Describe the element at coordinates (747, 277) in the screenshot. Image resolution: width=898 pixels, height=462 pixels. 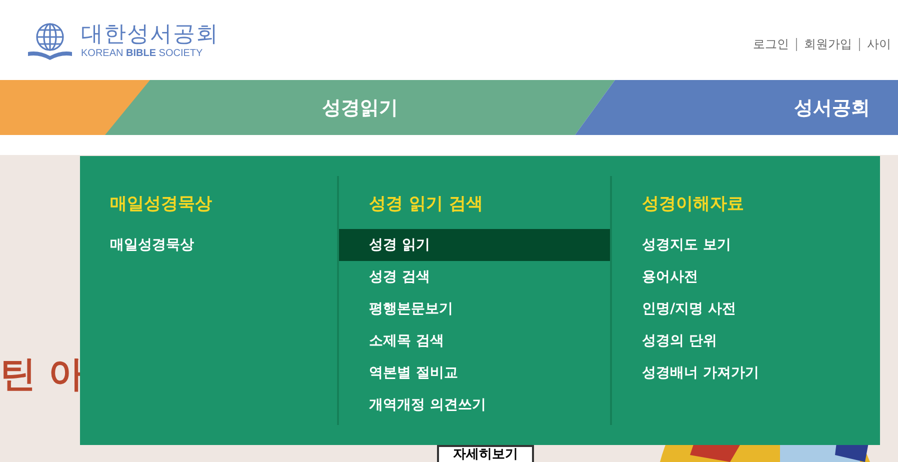
I see `menu-item: 용어사전` at that location.